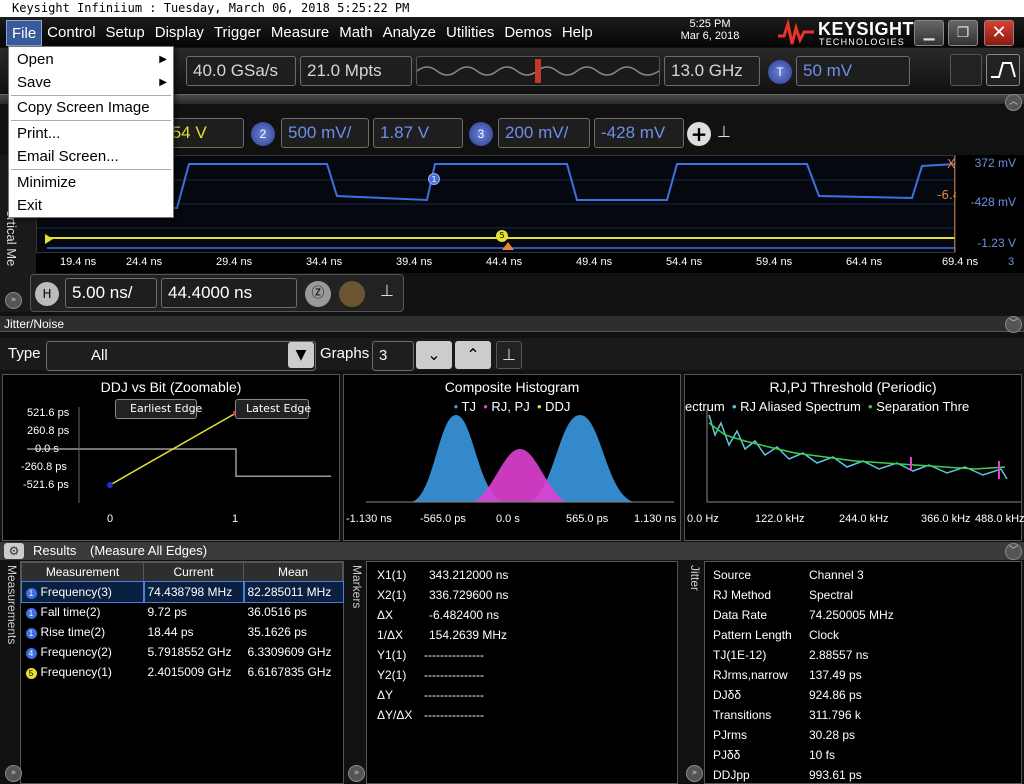 This screenshot has height=784, width=1024. I want to click on waveform-display: 1 5 X -6.4, so click(498, 204).